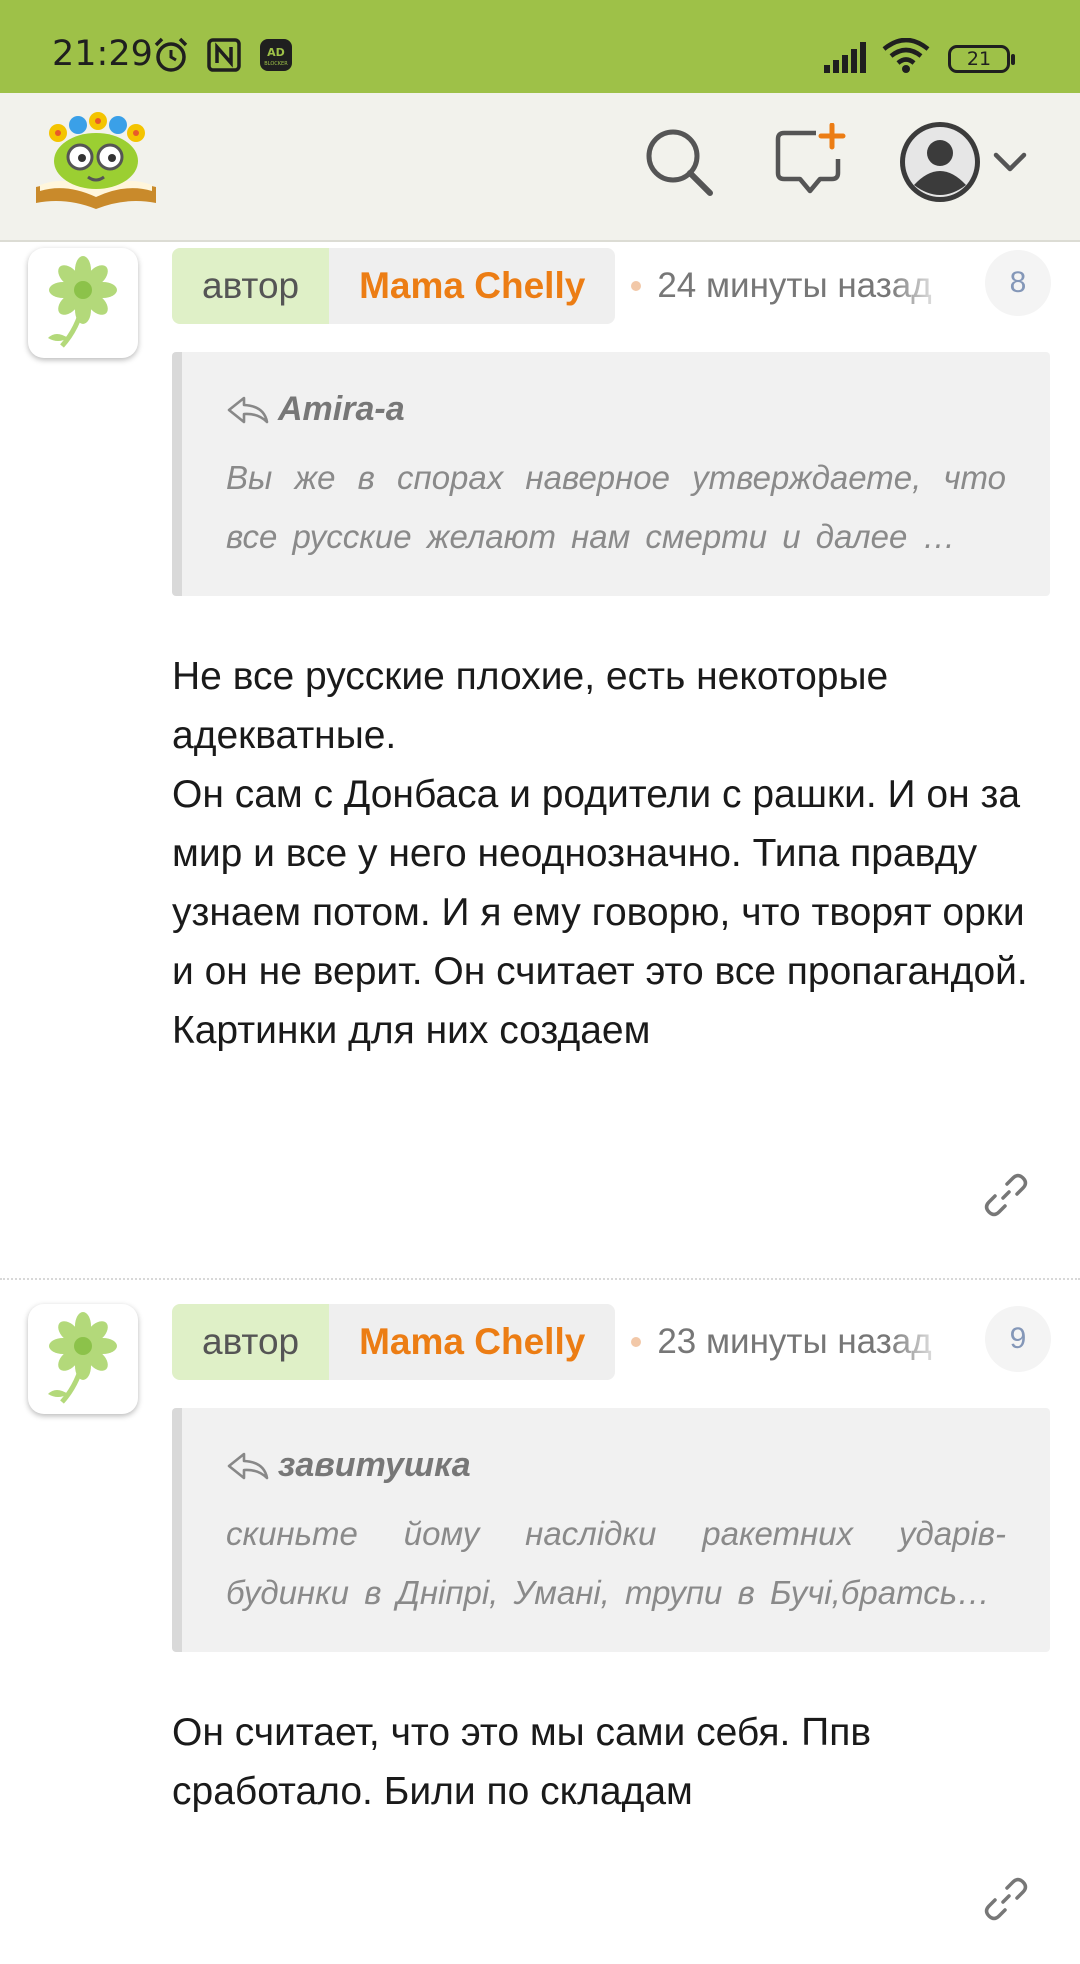  What do you see at coordinates (276, 64) in the screenshot?
I see `svg-text: BLOCKER` at bounding box center [276, 64].